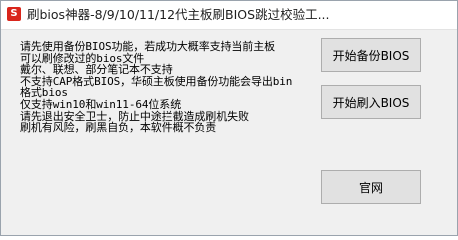 This screenshot has width=458, height=240. Describe the element at coordinates (14, 14) in the screenshot. I see `app-logo-icon: S` at that location.